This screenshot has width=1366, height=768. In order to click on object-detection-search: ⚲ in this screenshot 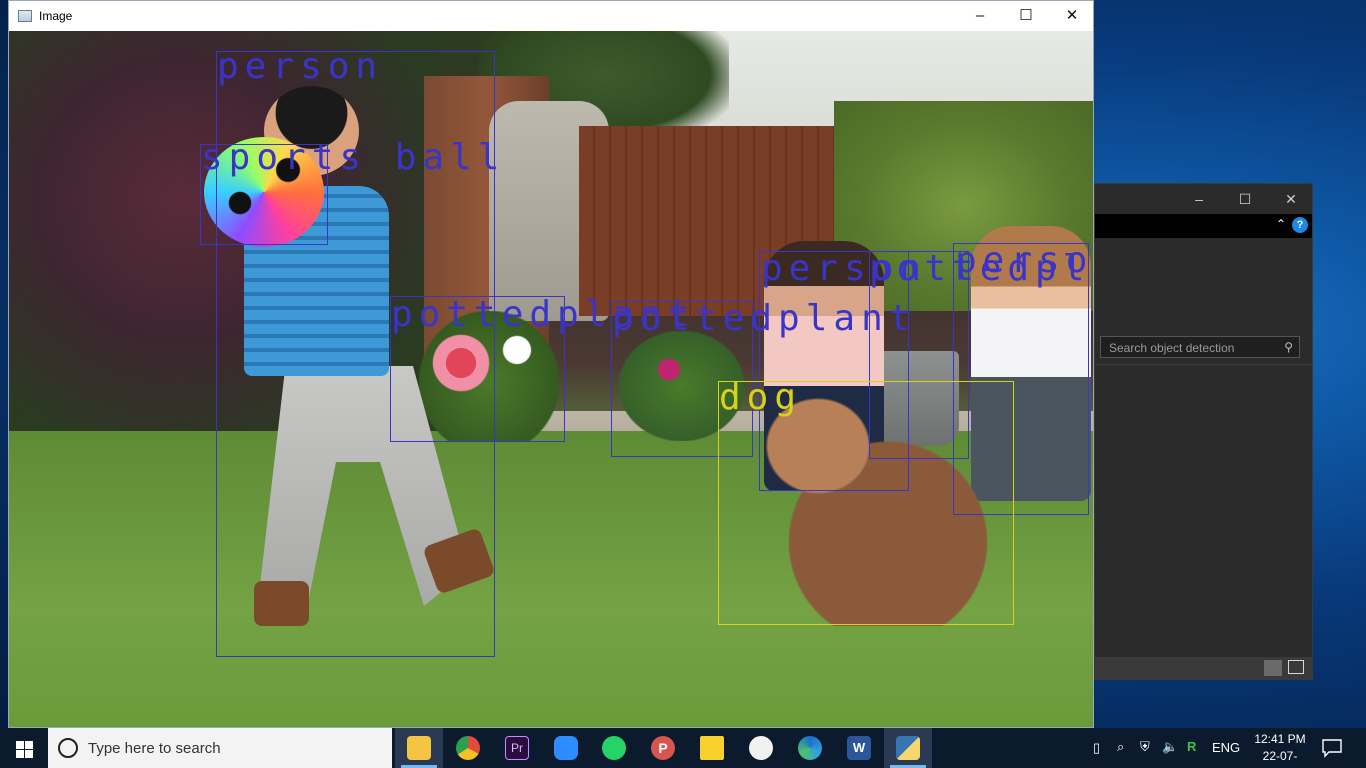, I will do `click(1200, 347)`.